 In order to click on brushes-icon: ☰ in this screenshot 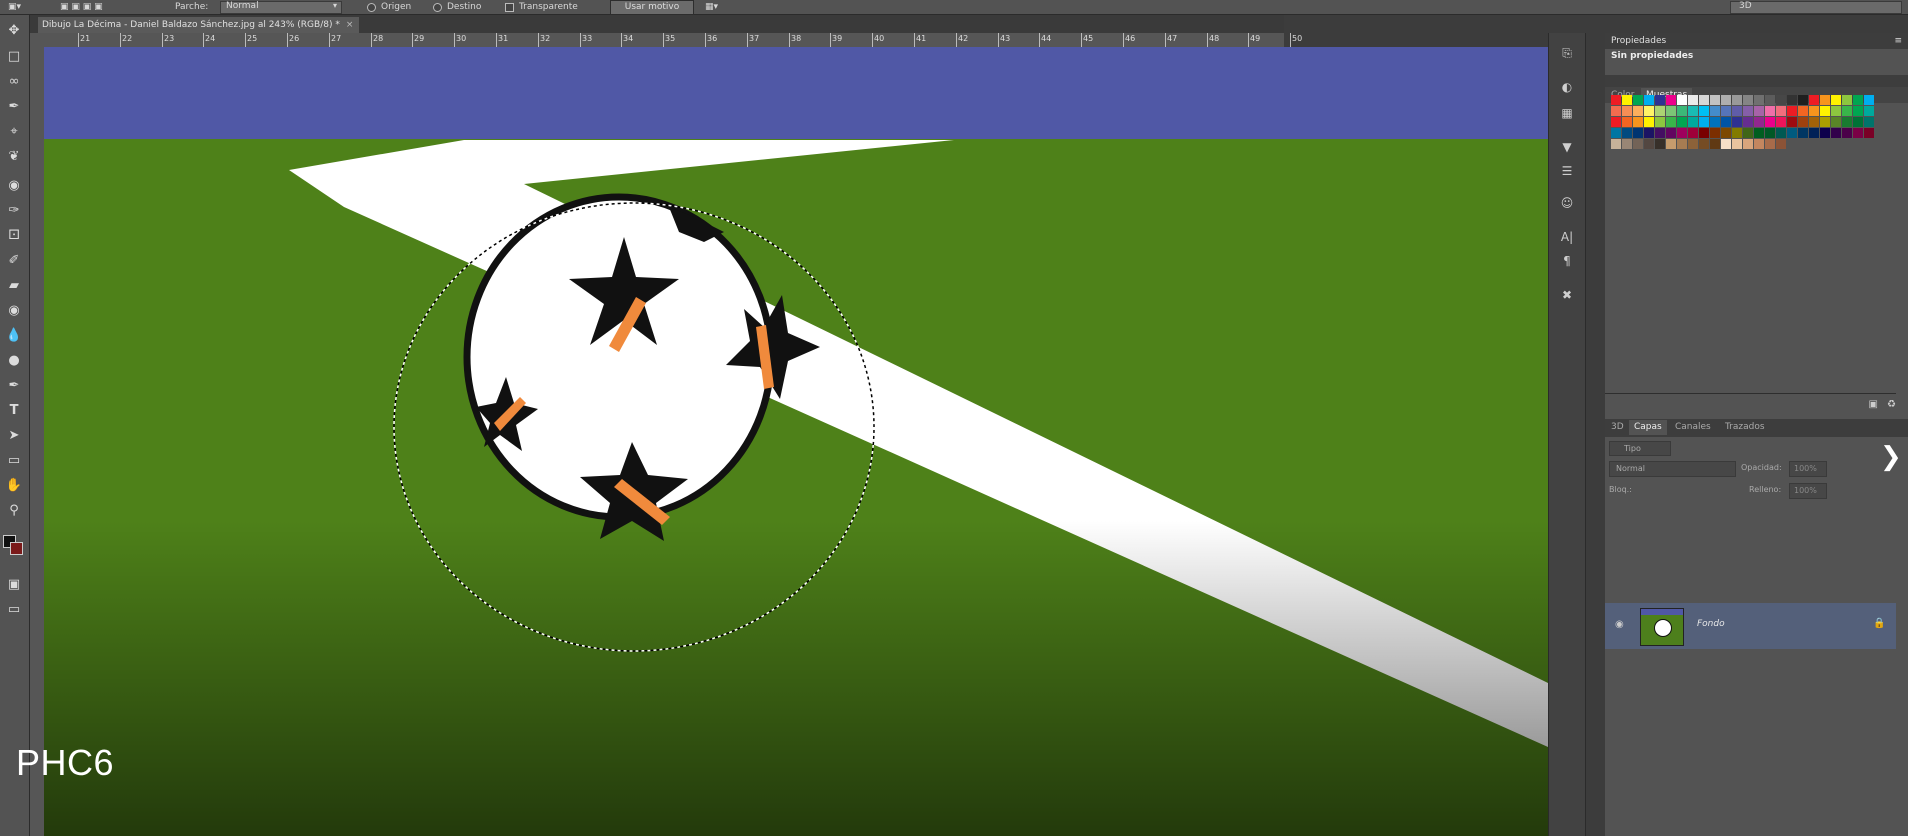, I will do `click(1567, 171)`.